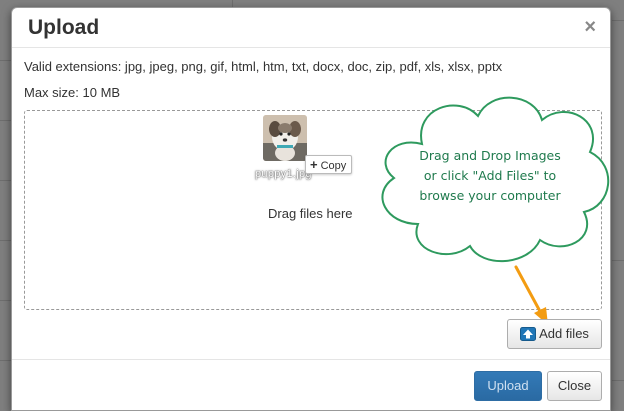 The width and height of the screenshot is (624, 411). I want to click on close-button: Close, so click(574, 386).